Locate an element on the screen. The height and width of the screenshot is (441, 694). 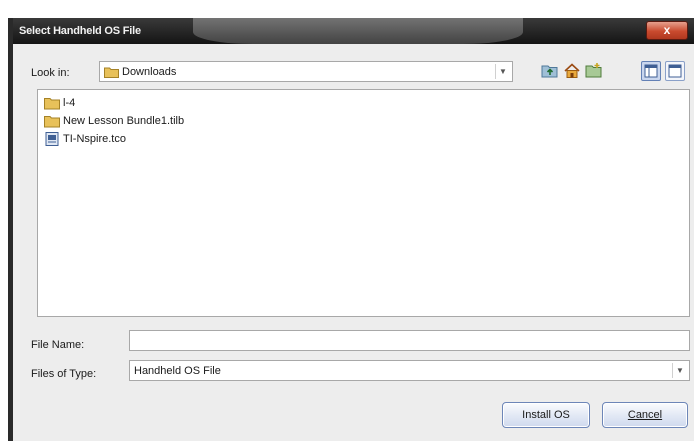
file-type-dropdown: Handheld OS File ▼ is located at coordinates (409, 370).